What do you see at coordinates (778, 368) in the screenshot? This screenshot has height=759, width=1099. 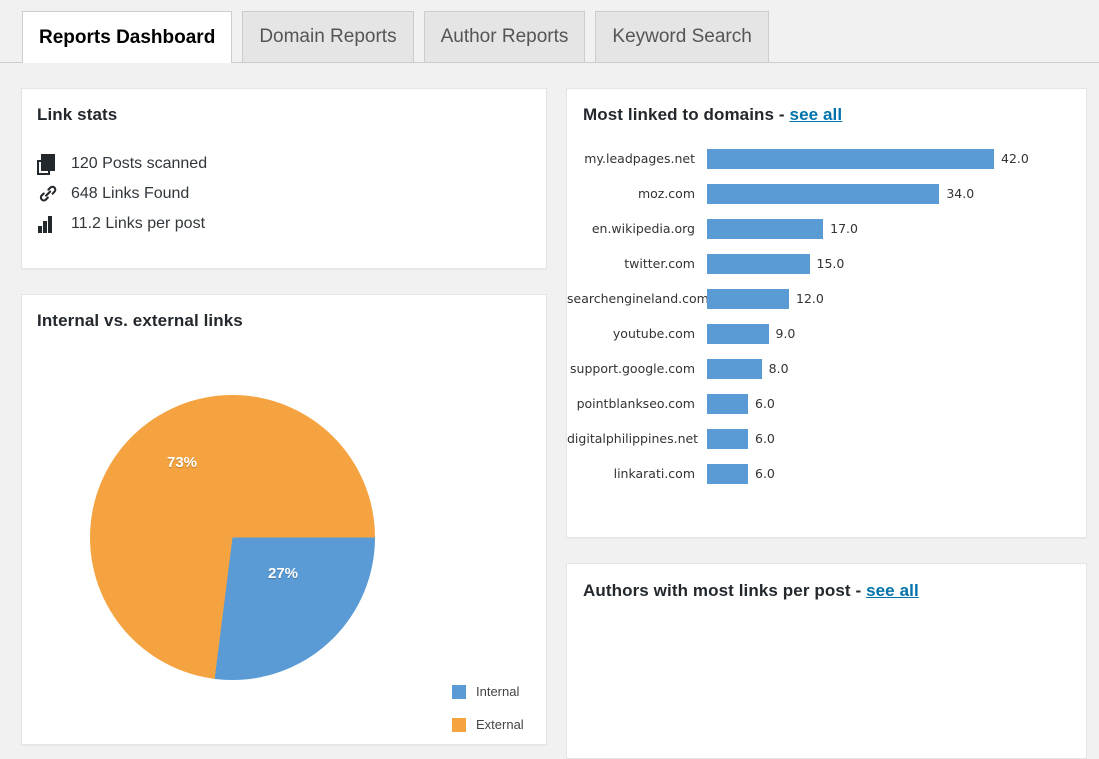 I see `bar-value-label: 8.0` at bounding box center [778, 368].